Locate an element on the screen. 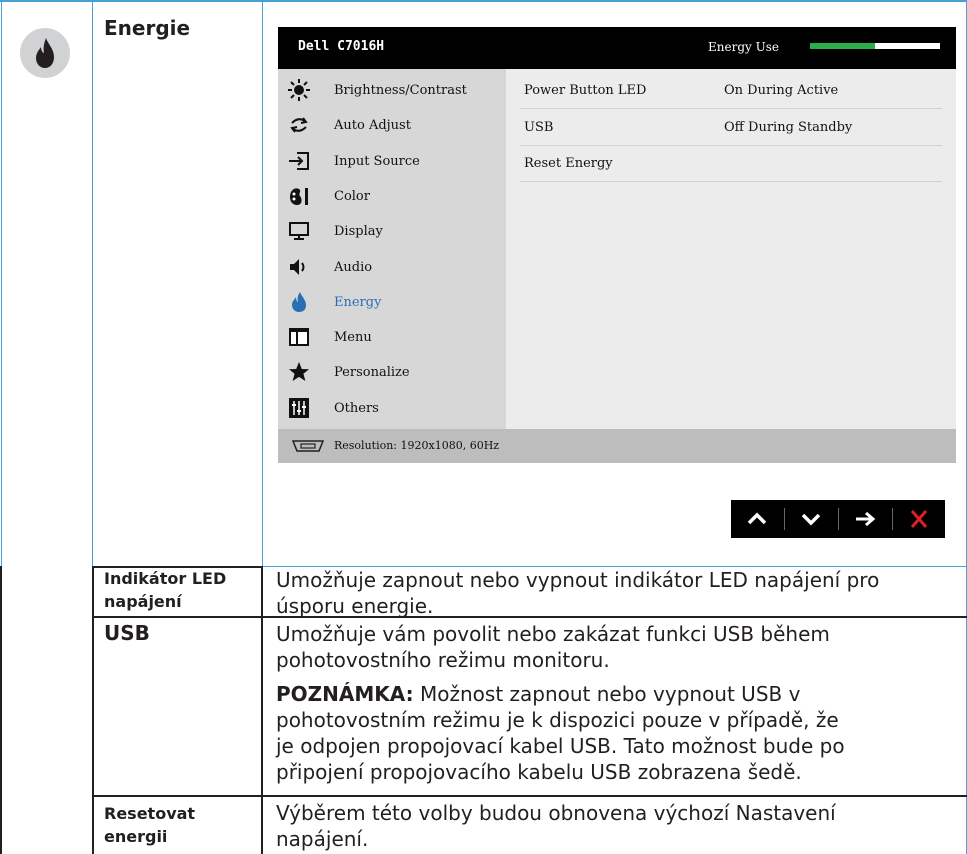 This screenshot has height=854, width=967. close-icon is located at coordinates (919, 519).